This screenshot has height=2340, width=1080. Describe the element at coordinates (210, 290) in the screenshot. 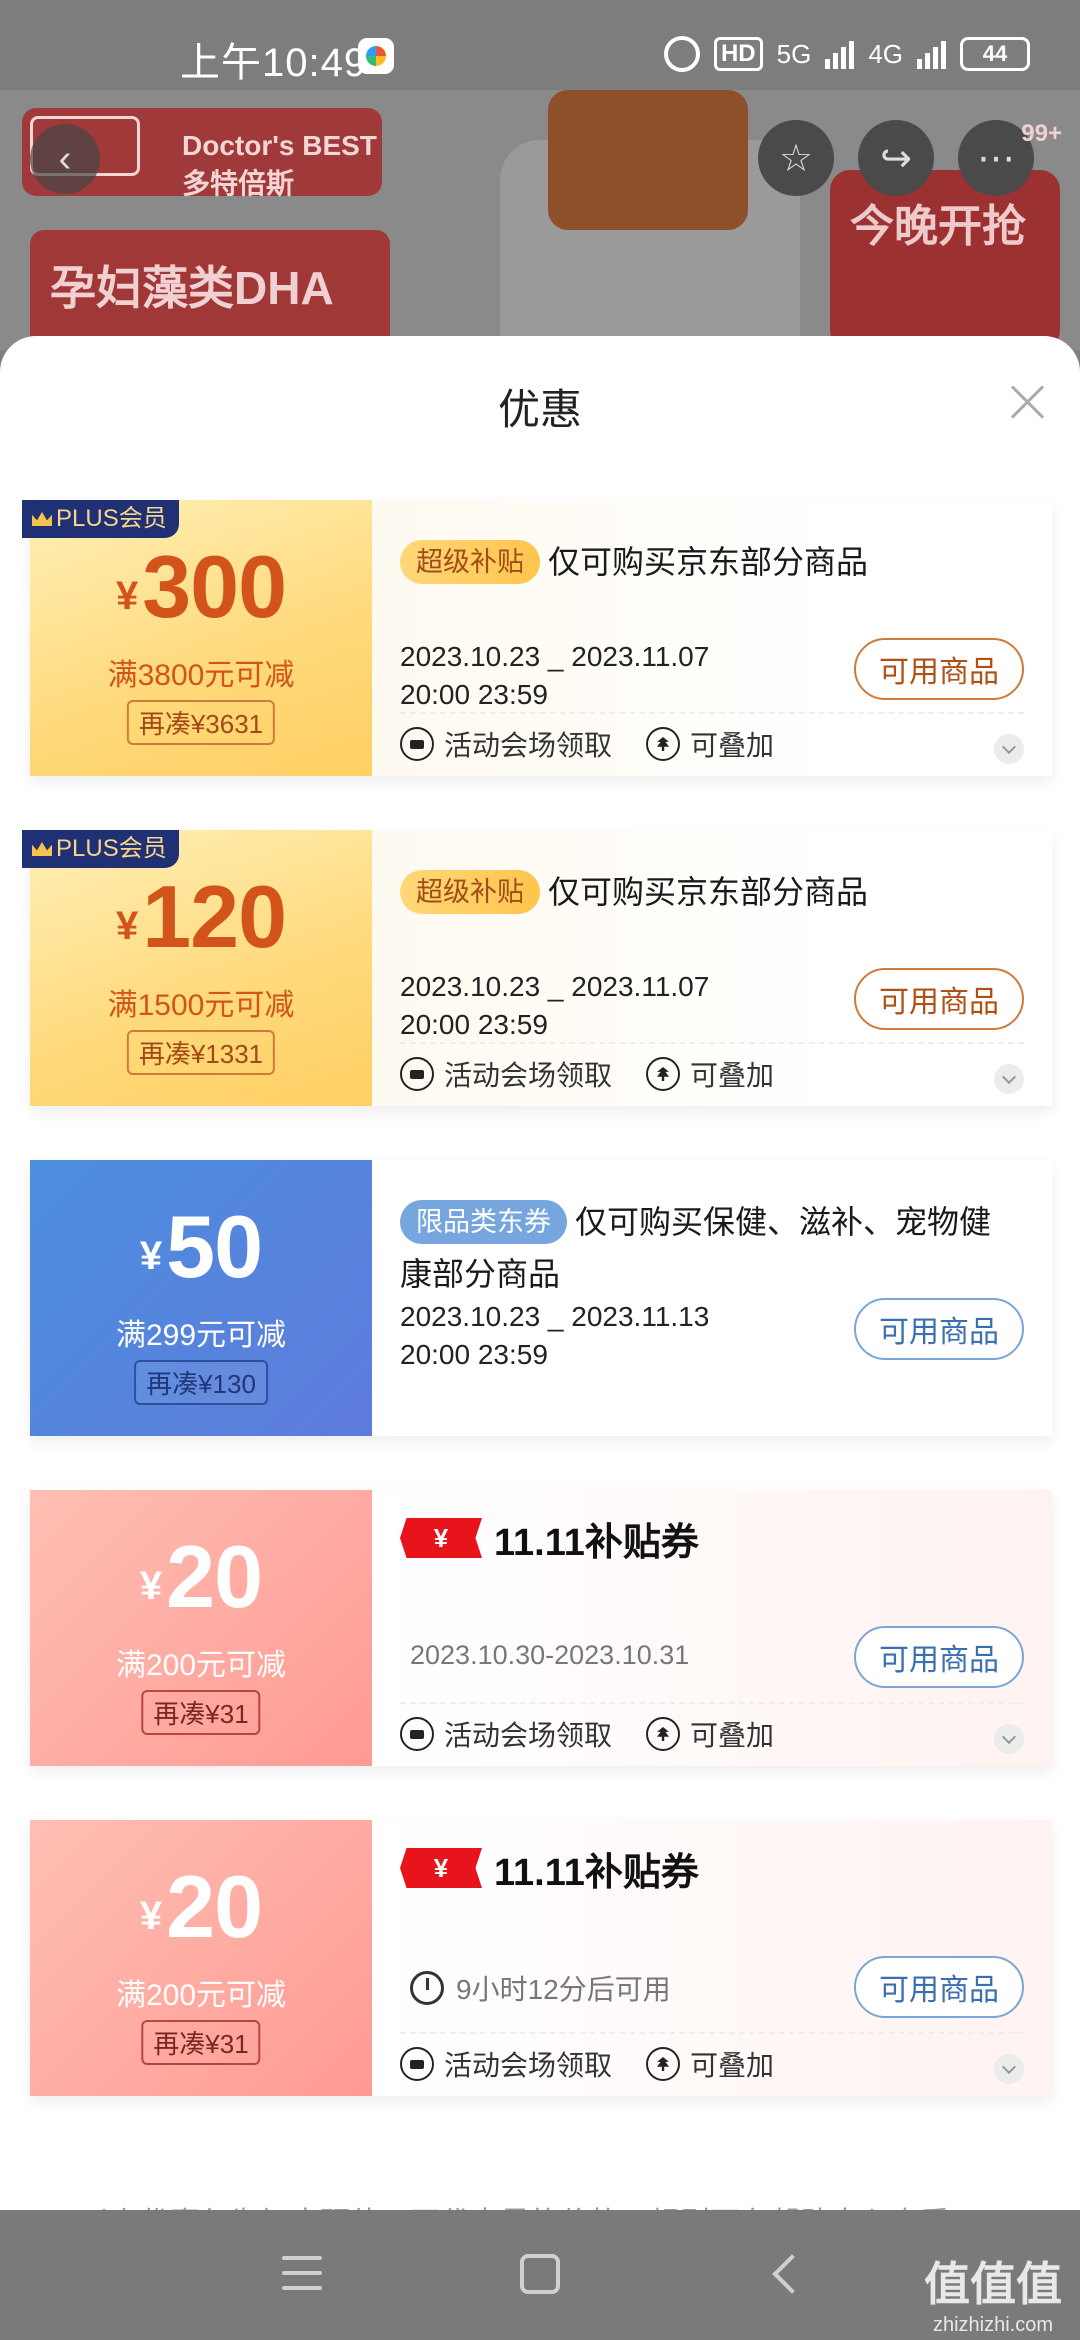

I see `product-title-banner: 孕妇藻类DHA` at that location.